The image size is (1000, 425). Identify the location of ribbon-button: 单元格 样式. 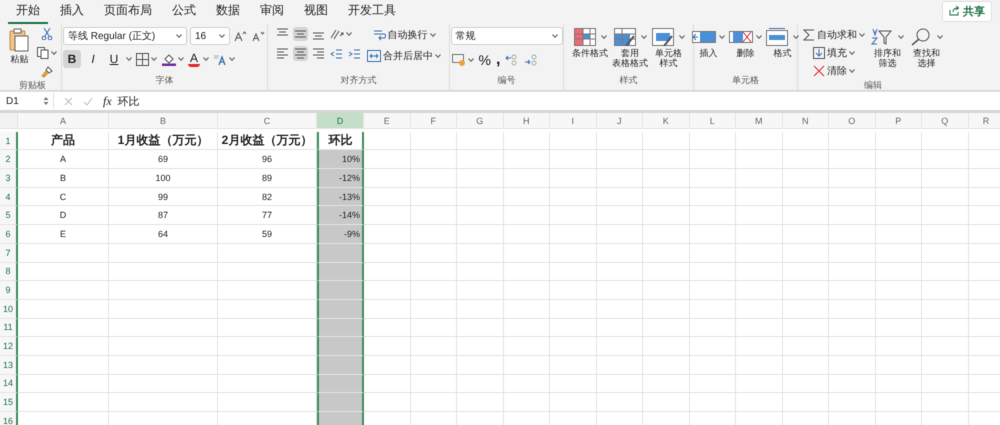
(668, 48).